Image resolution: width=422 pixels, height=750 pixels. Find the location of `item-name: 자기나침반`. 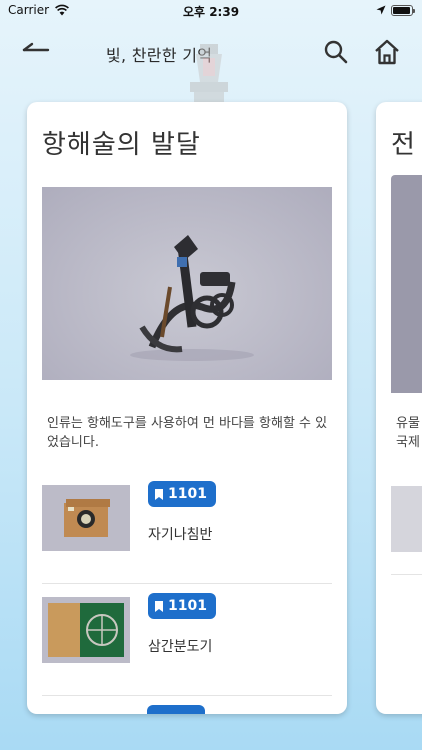

item-name: 자기나침반 is located at coordinates (180, 535).